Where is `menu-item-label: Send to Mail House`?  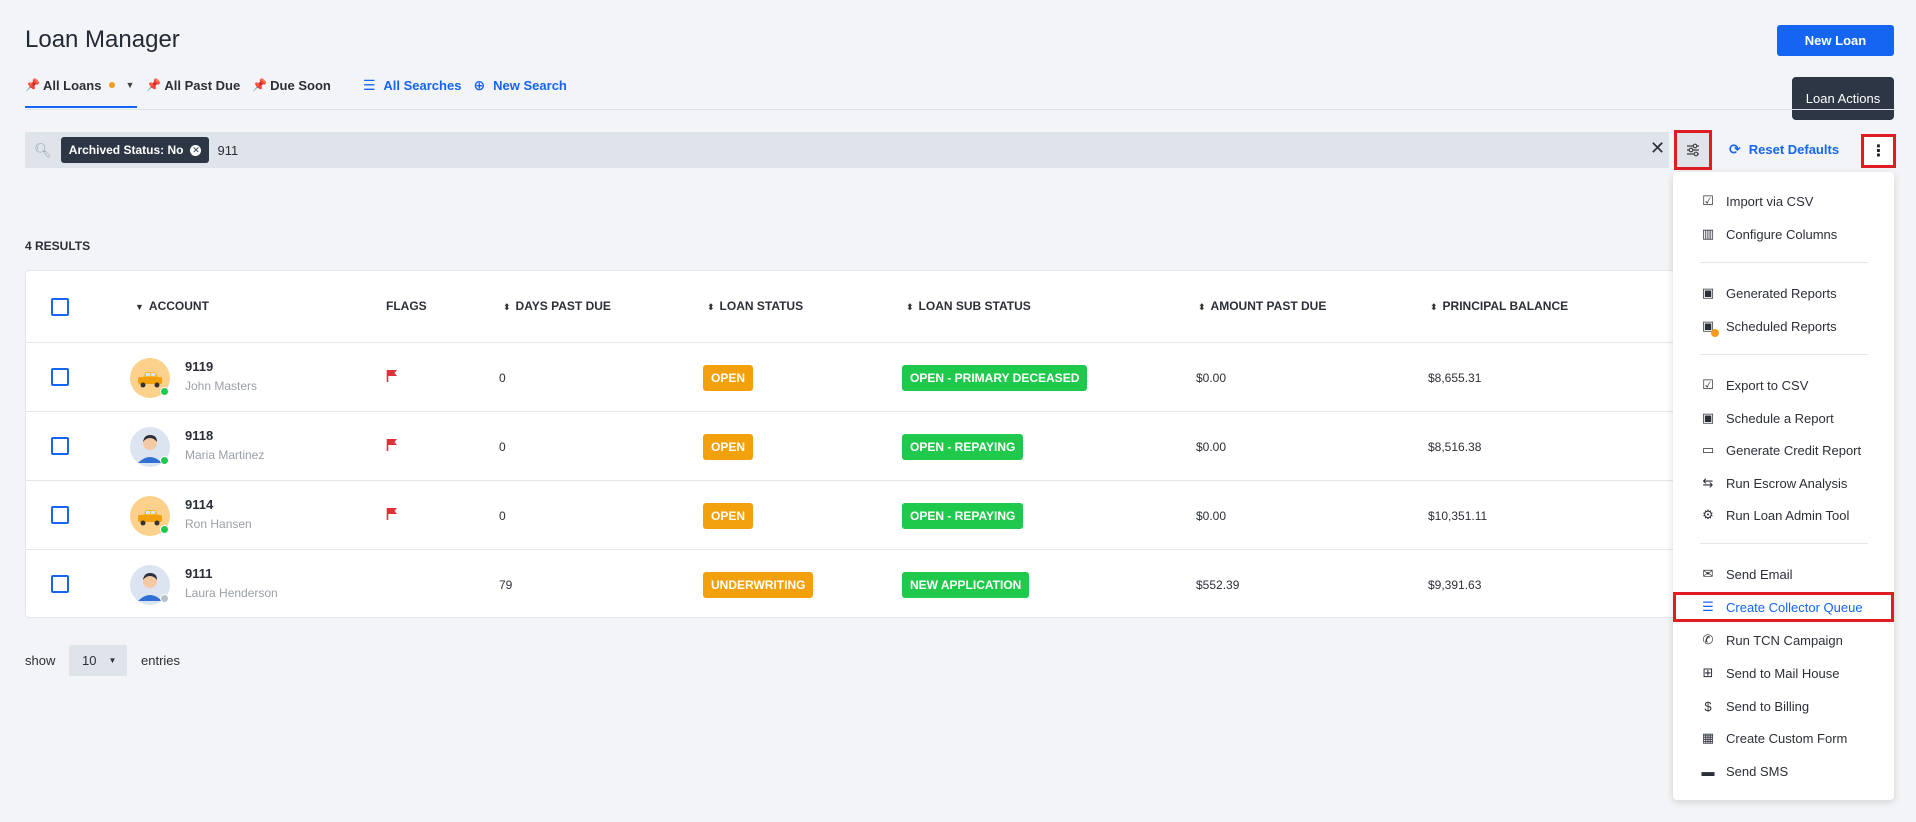
menu-item-label: Send to Mail House is located at coordinates (1783, 673).